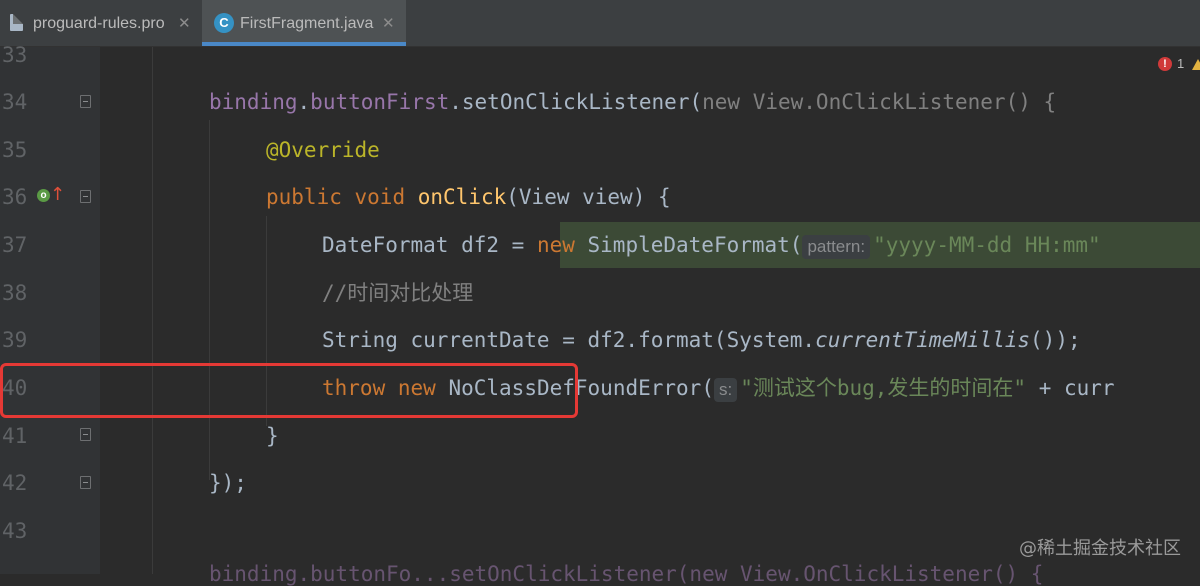 The height and width of the screenshot is (586, 1200). What do you see at coordinates (304, 102) in the screenshot?
I see `code-token: .` at bounding box center [304, 102].